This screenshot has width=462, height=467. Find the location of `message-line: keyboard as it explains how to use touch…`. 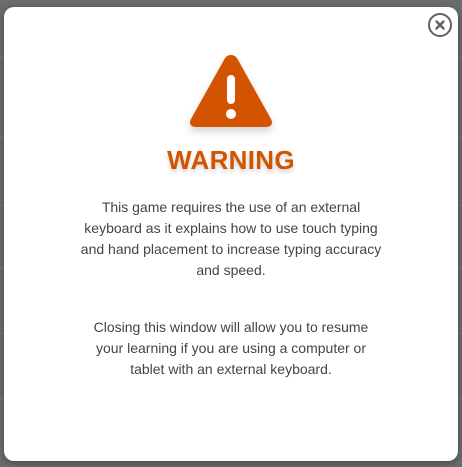

message-line: keyboard as it explains how to use touch… is located at coordinates (231, 228).